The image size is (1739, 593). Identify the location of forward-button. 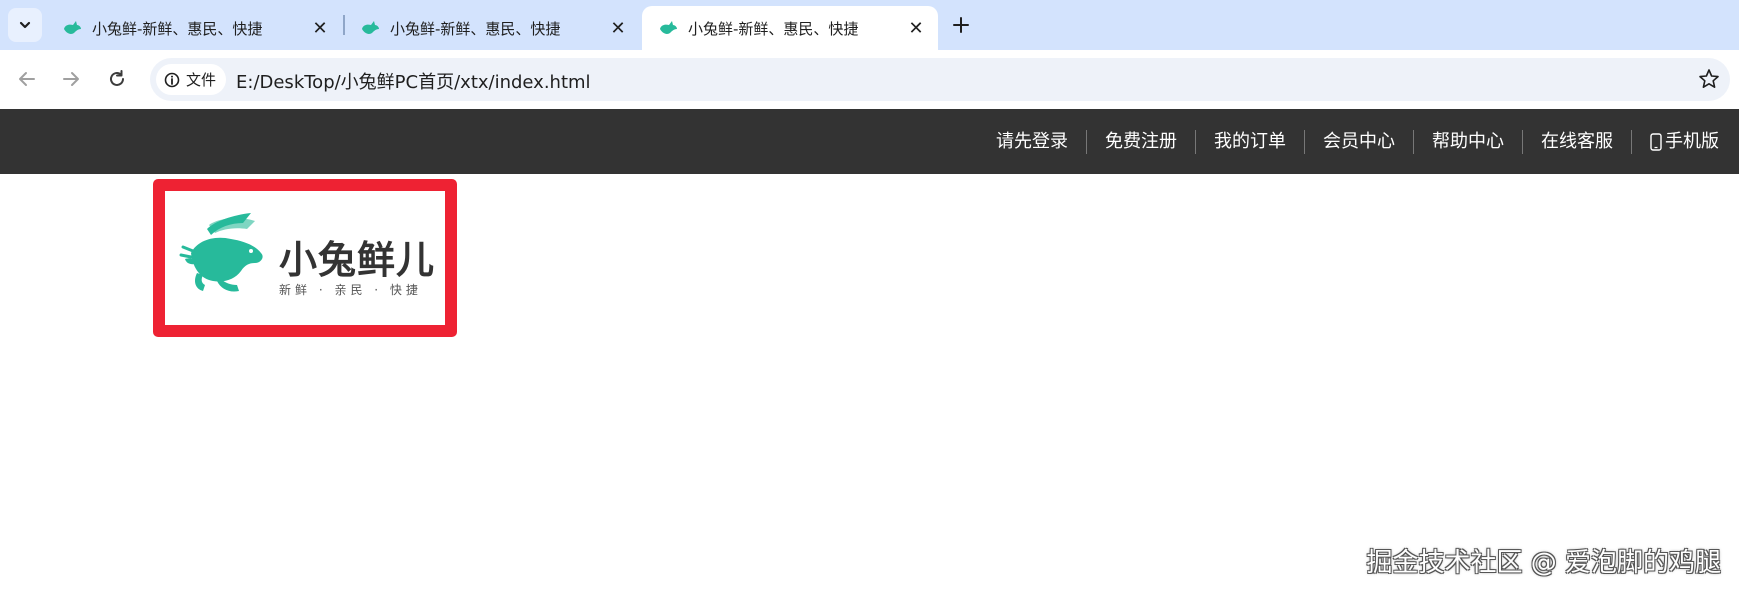
(71, 79).